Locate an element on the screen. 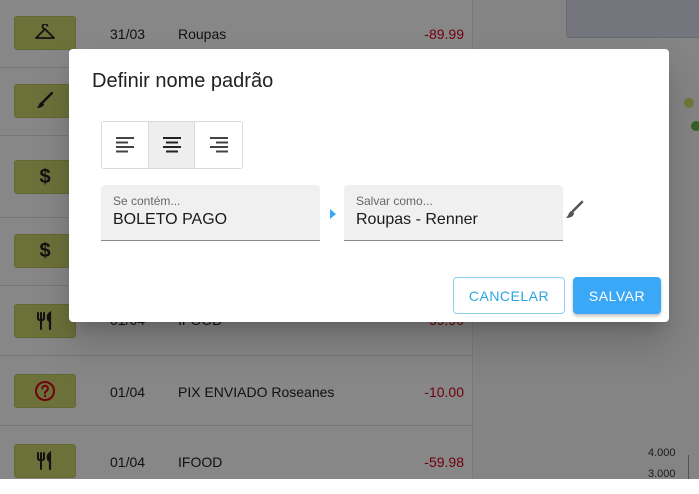  cancel-button: CANCELAR is located at coordinates (509, 295).